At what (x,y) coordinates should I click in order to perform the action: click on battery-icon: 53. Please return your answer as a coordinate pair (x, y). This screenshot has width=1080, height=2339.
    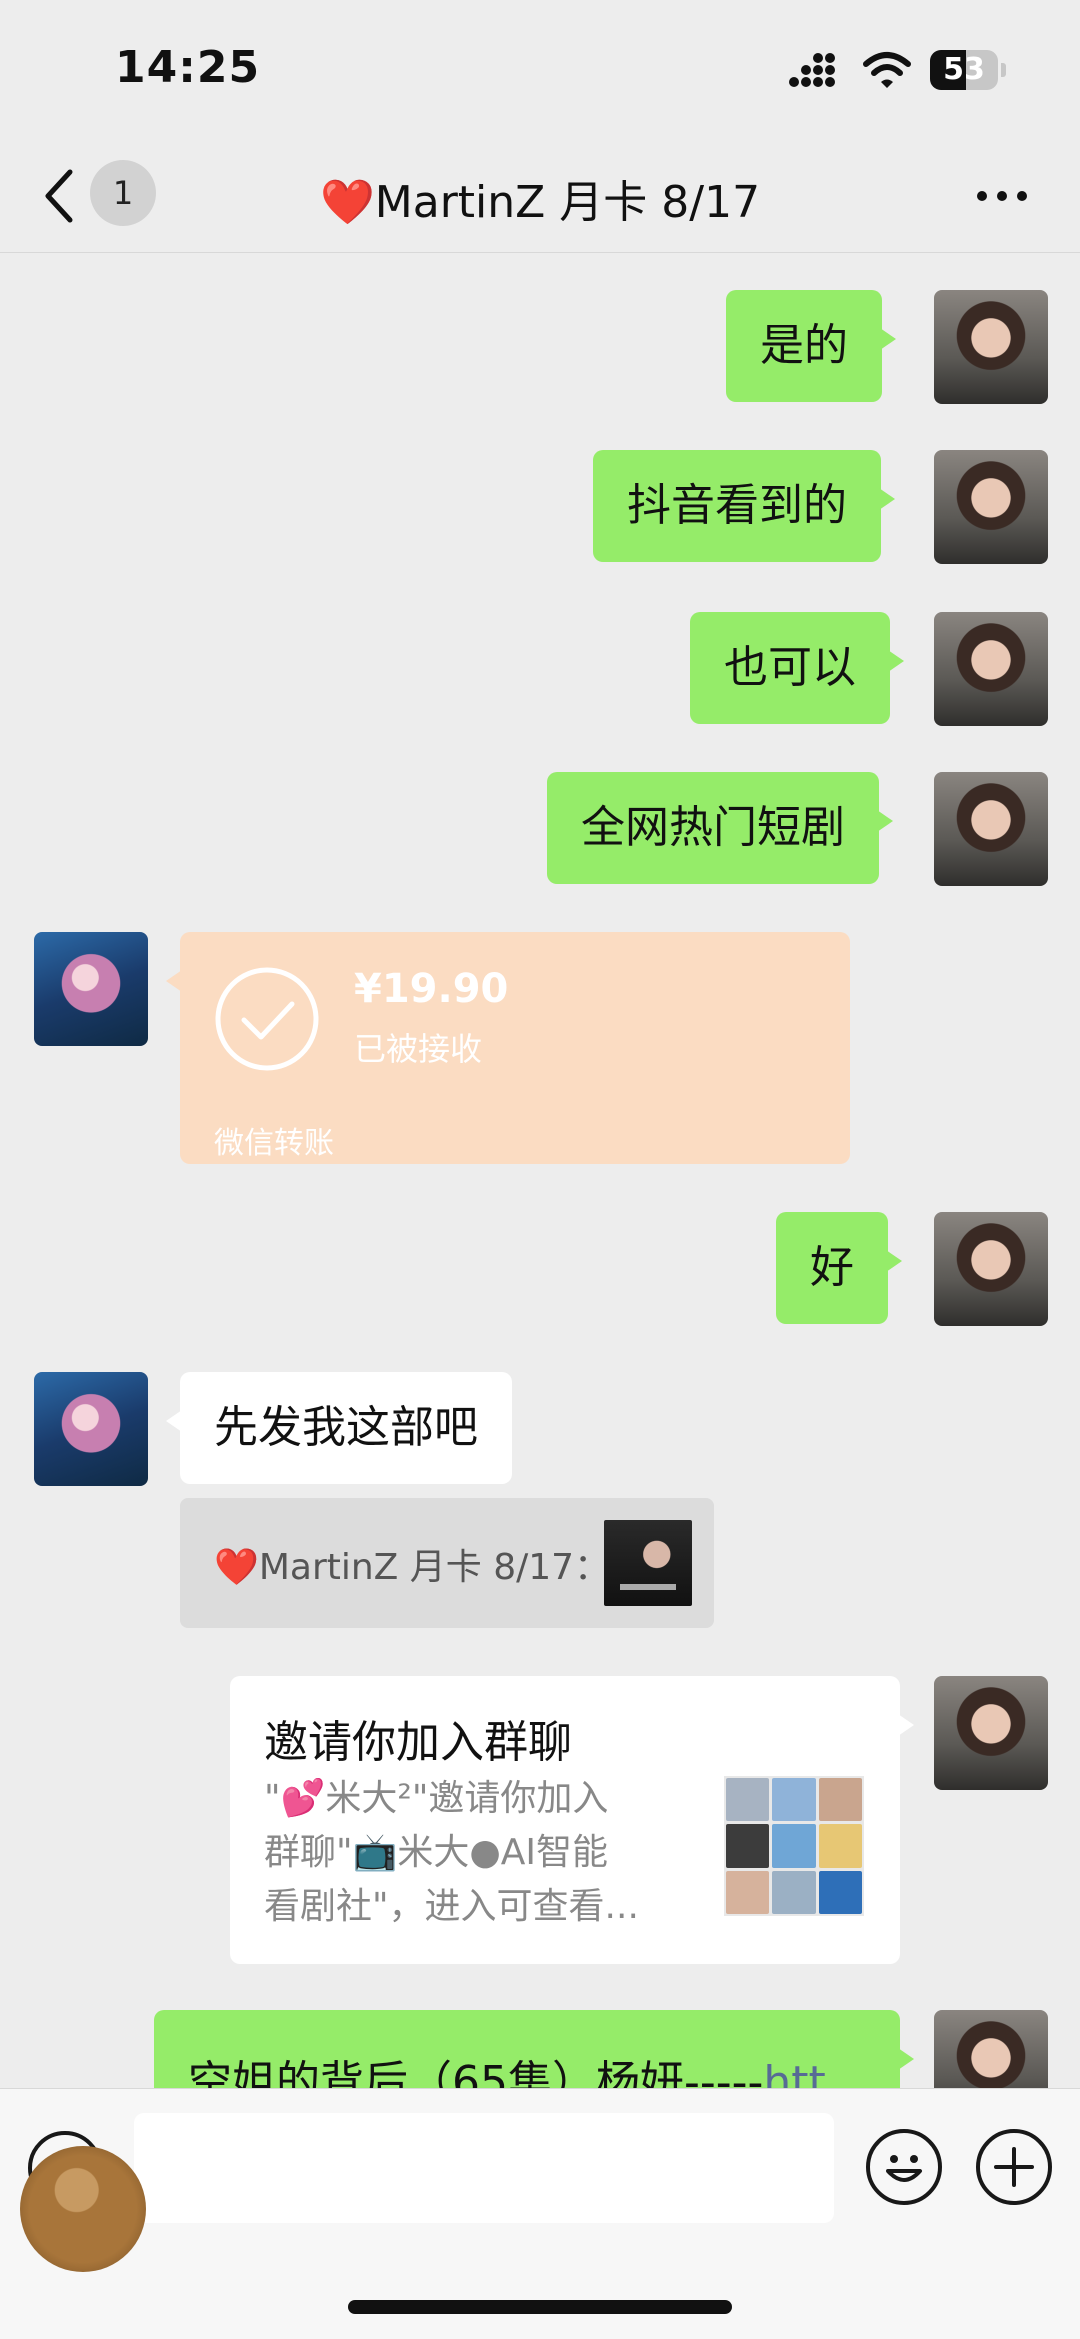
    Looking at the image, I should click on (968, 70).